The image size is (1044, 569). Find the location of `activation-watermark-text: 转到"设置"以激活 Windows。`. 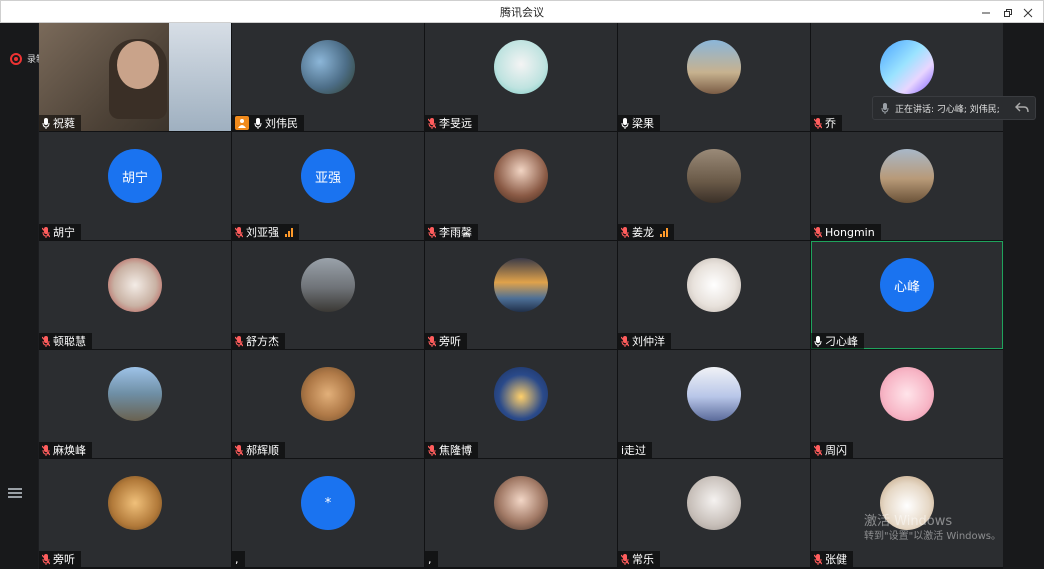

activation-watermark-text: 转到"设置"以激活 Windows。 is located at coordinates (933, 536).